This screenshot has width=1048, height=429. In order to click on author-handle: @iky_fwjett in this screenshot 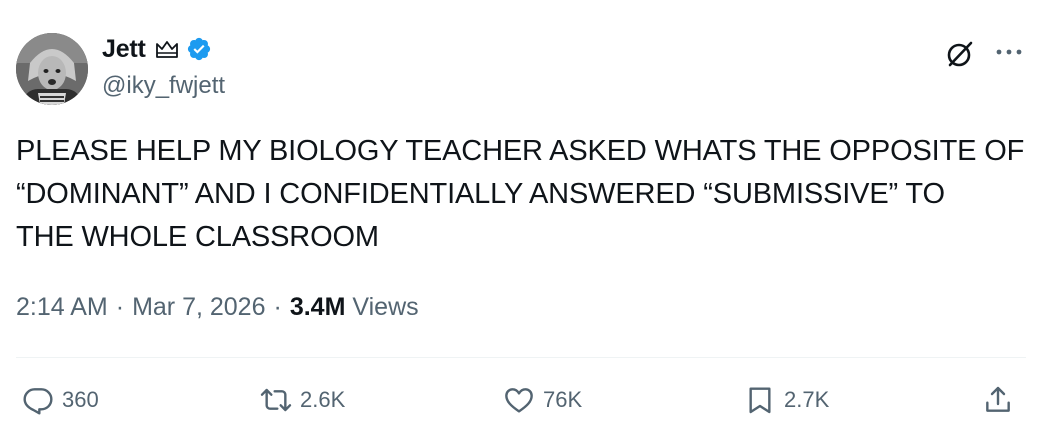, I will do `click(163, 86)`.